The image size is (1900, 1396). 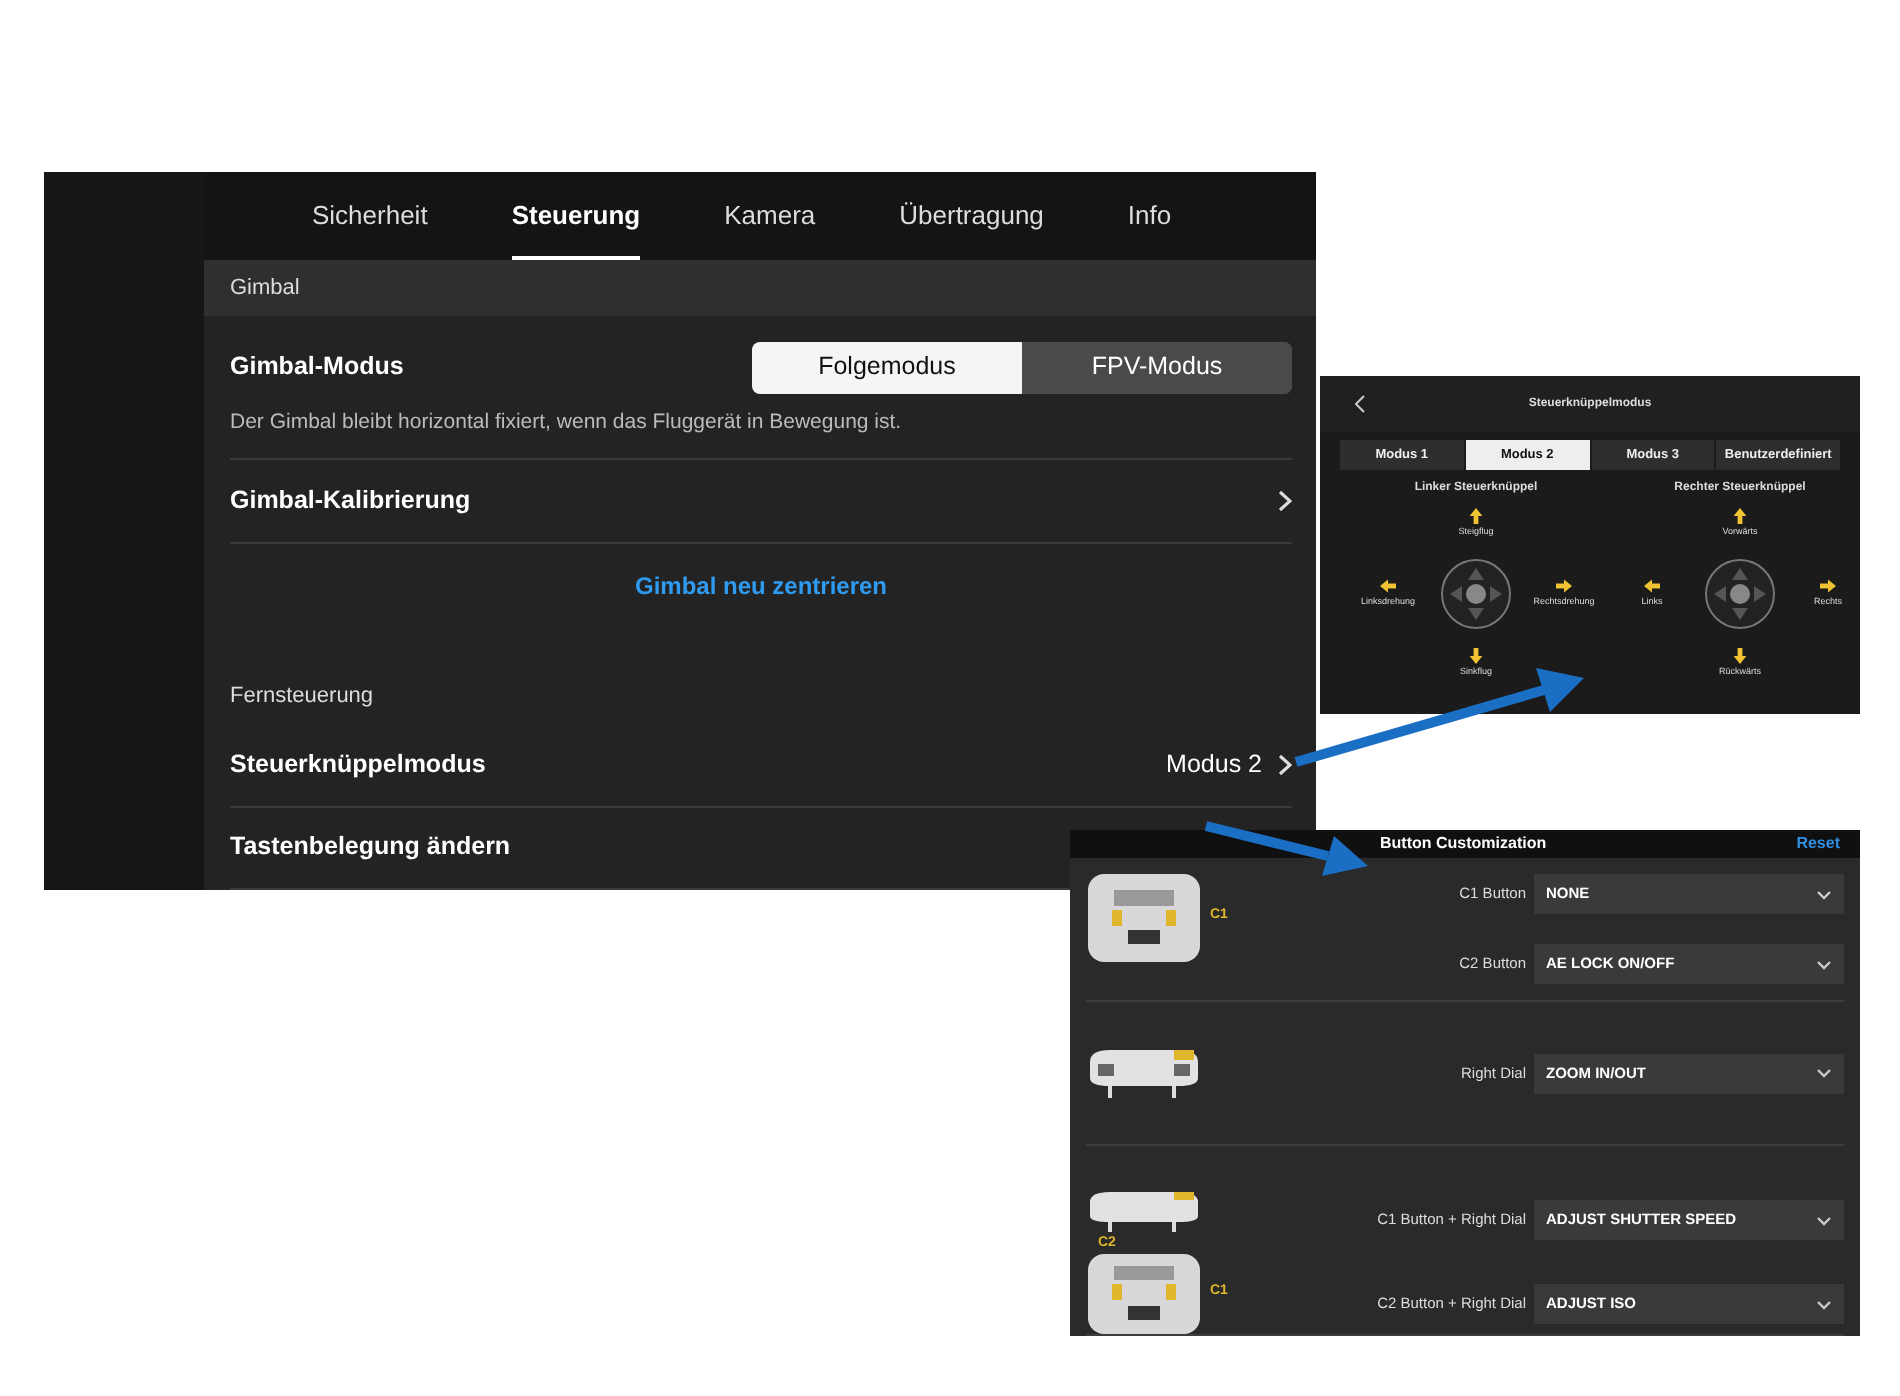 I want to click on recenter-link: Gimbal neu zentrieren, so click(x=761, y=586).